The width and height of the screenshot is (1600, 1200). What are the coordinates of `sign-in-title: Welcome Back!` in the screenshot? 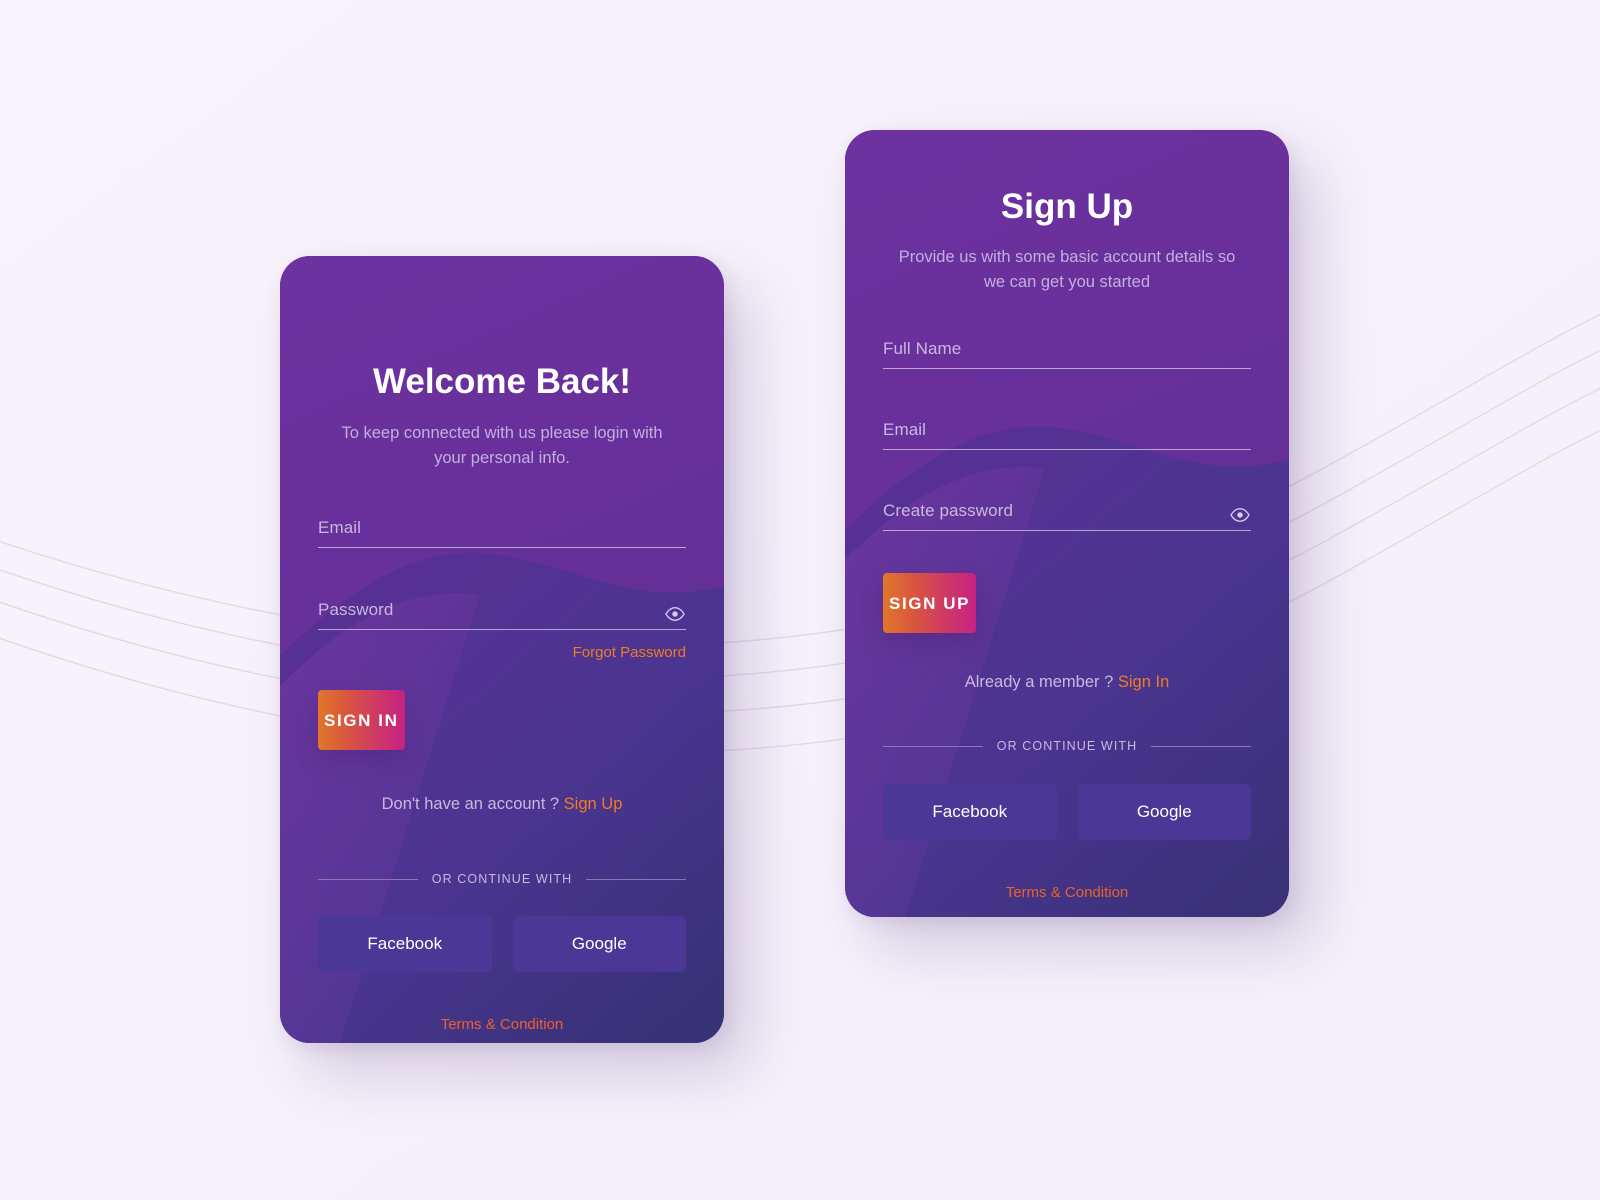 It's located at (502, 381).